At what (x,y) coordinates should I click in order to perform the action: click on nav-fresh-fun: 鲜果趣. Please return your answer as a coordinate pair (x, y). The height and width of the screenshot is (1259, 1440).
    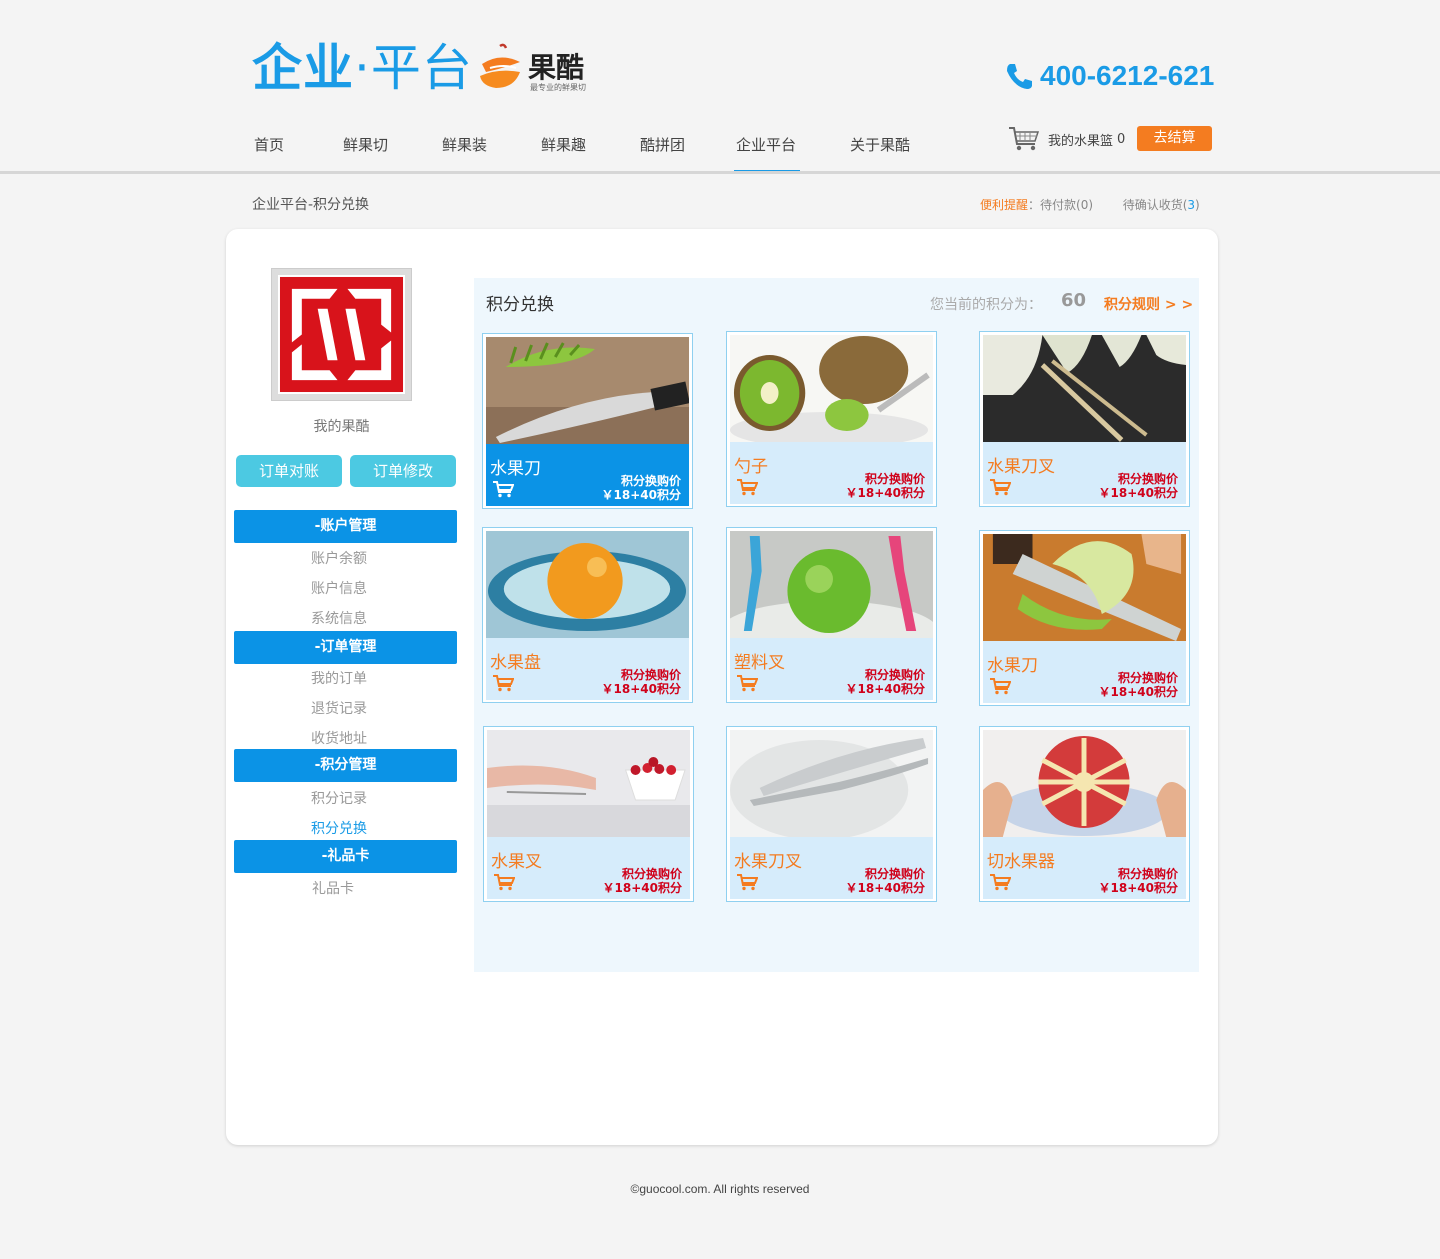
    Looking at the image, I should click on (588, 151).